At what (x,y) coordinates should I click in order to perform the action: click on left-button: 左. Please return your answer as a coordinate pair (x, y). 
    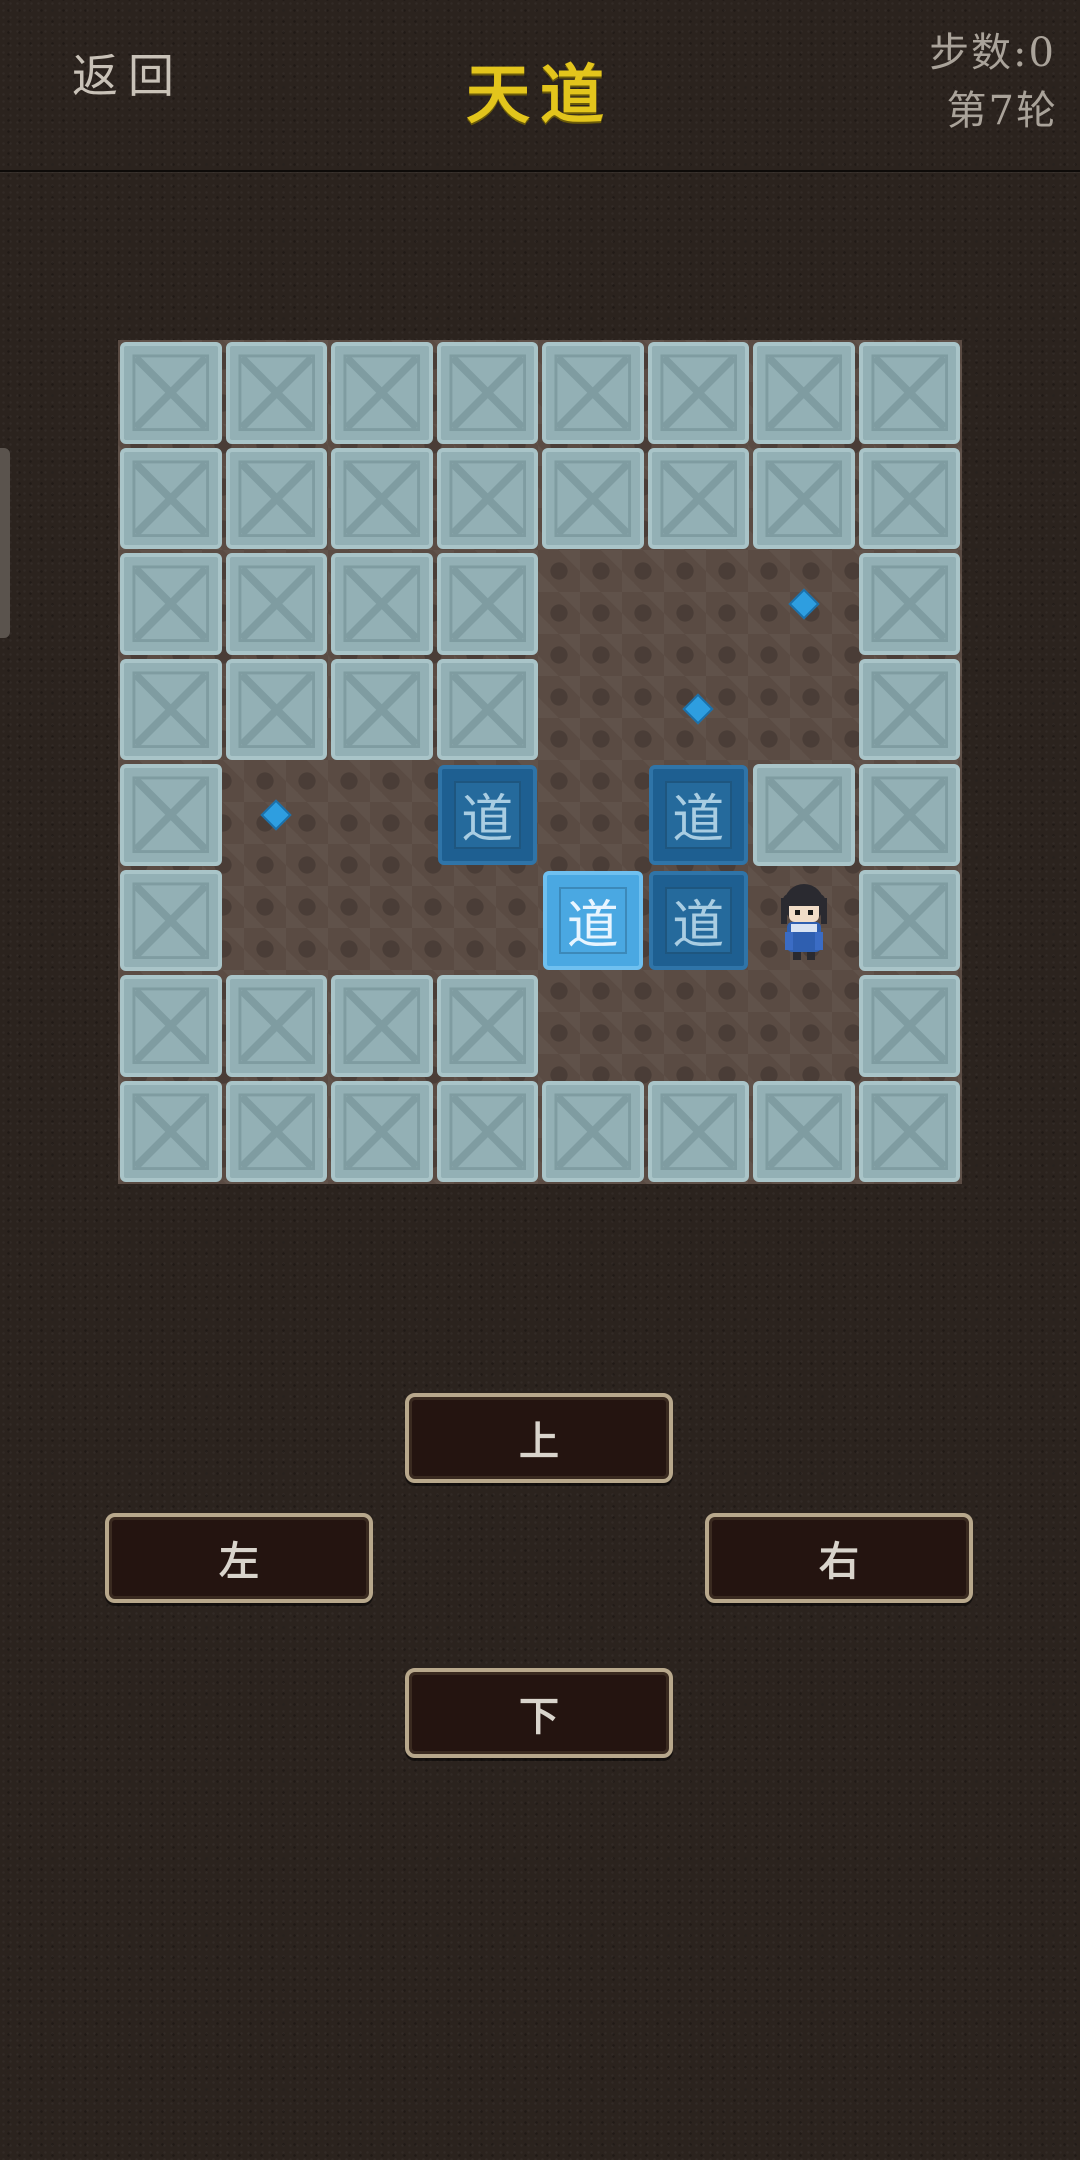
    Looking at the image, I should click on (239, 1558).